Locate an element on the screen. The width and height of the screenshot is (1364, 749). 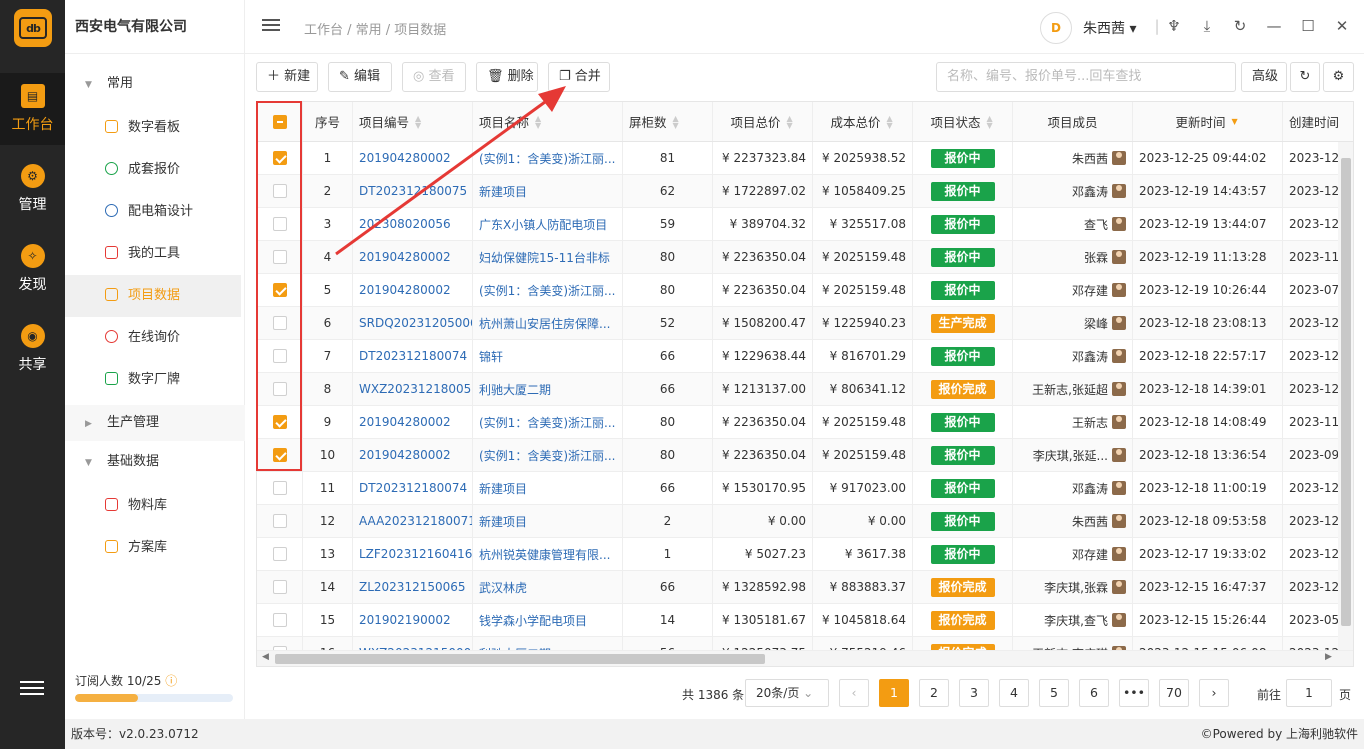
avatar: D is located at coordinates (1056, 28).